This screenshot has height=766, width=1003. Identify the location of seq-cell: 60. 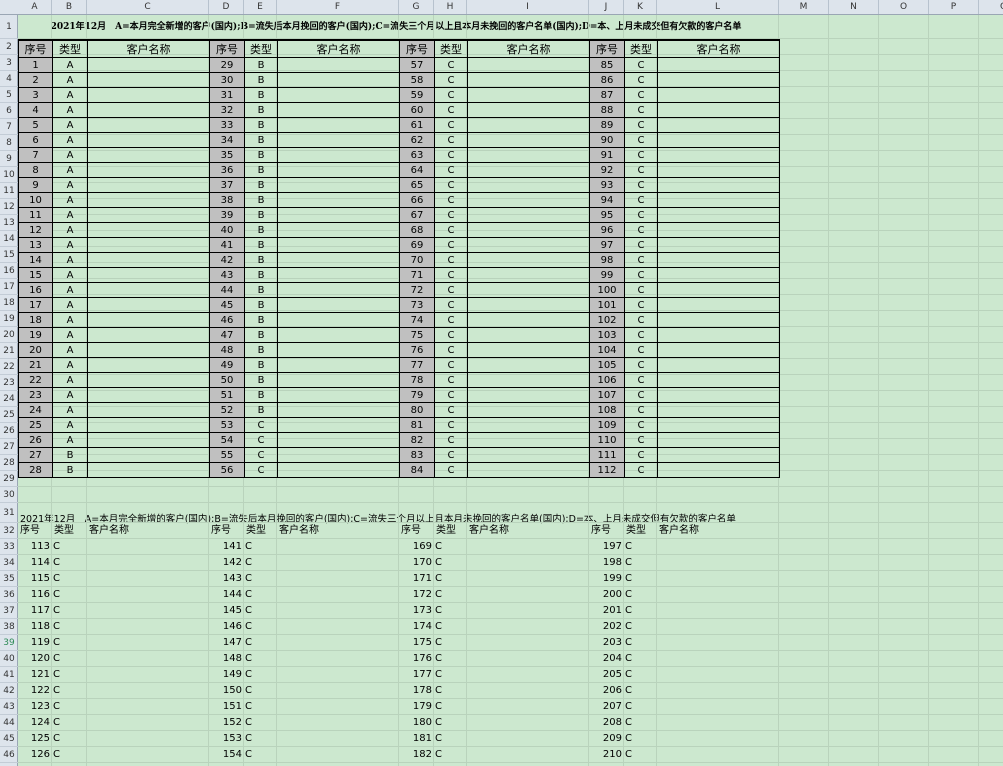
(417, 110).